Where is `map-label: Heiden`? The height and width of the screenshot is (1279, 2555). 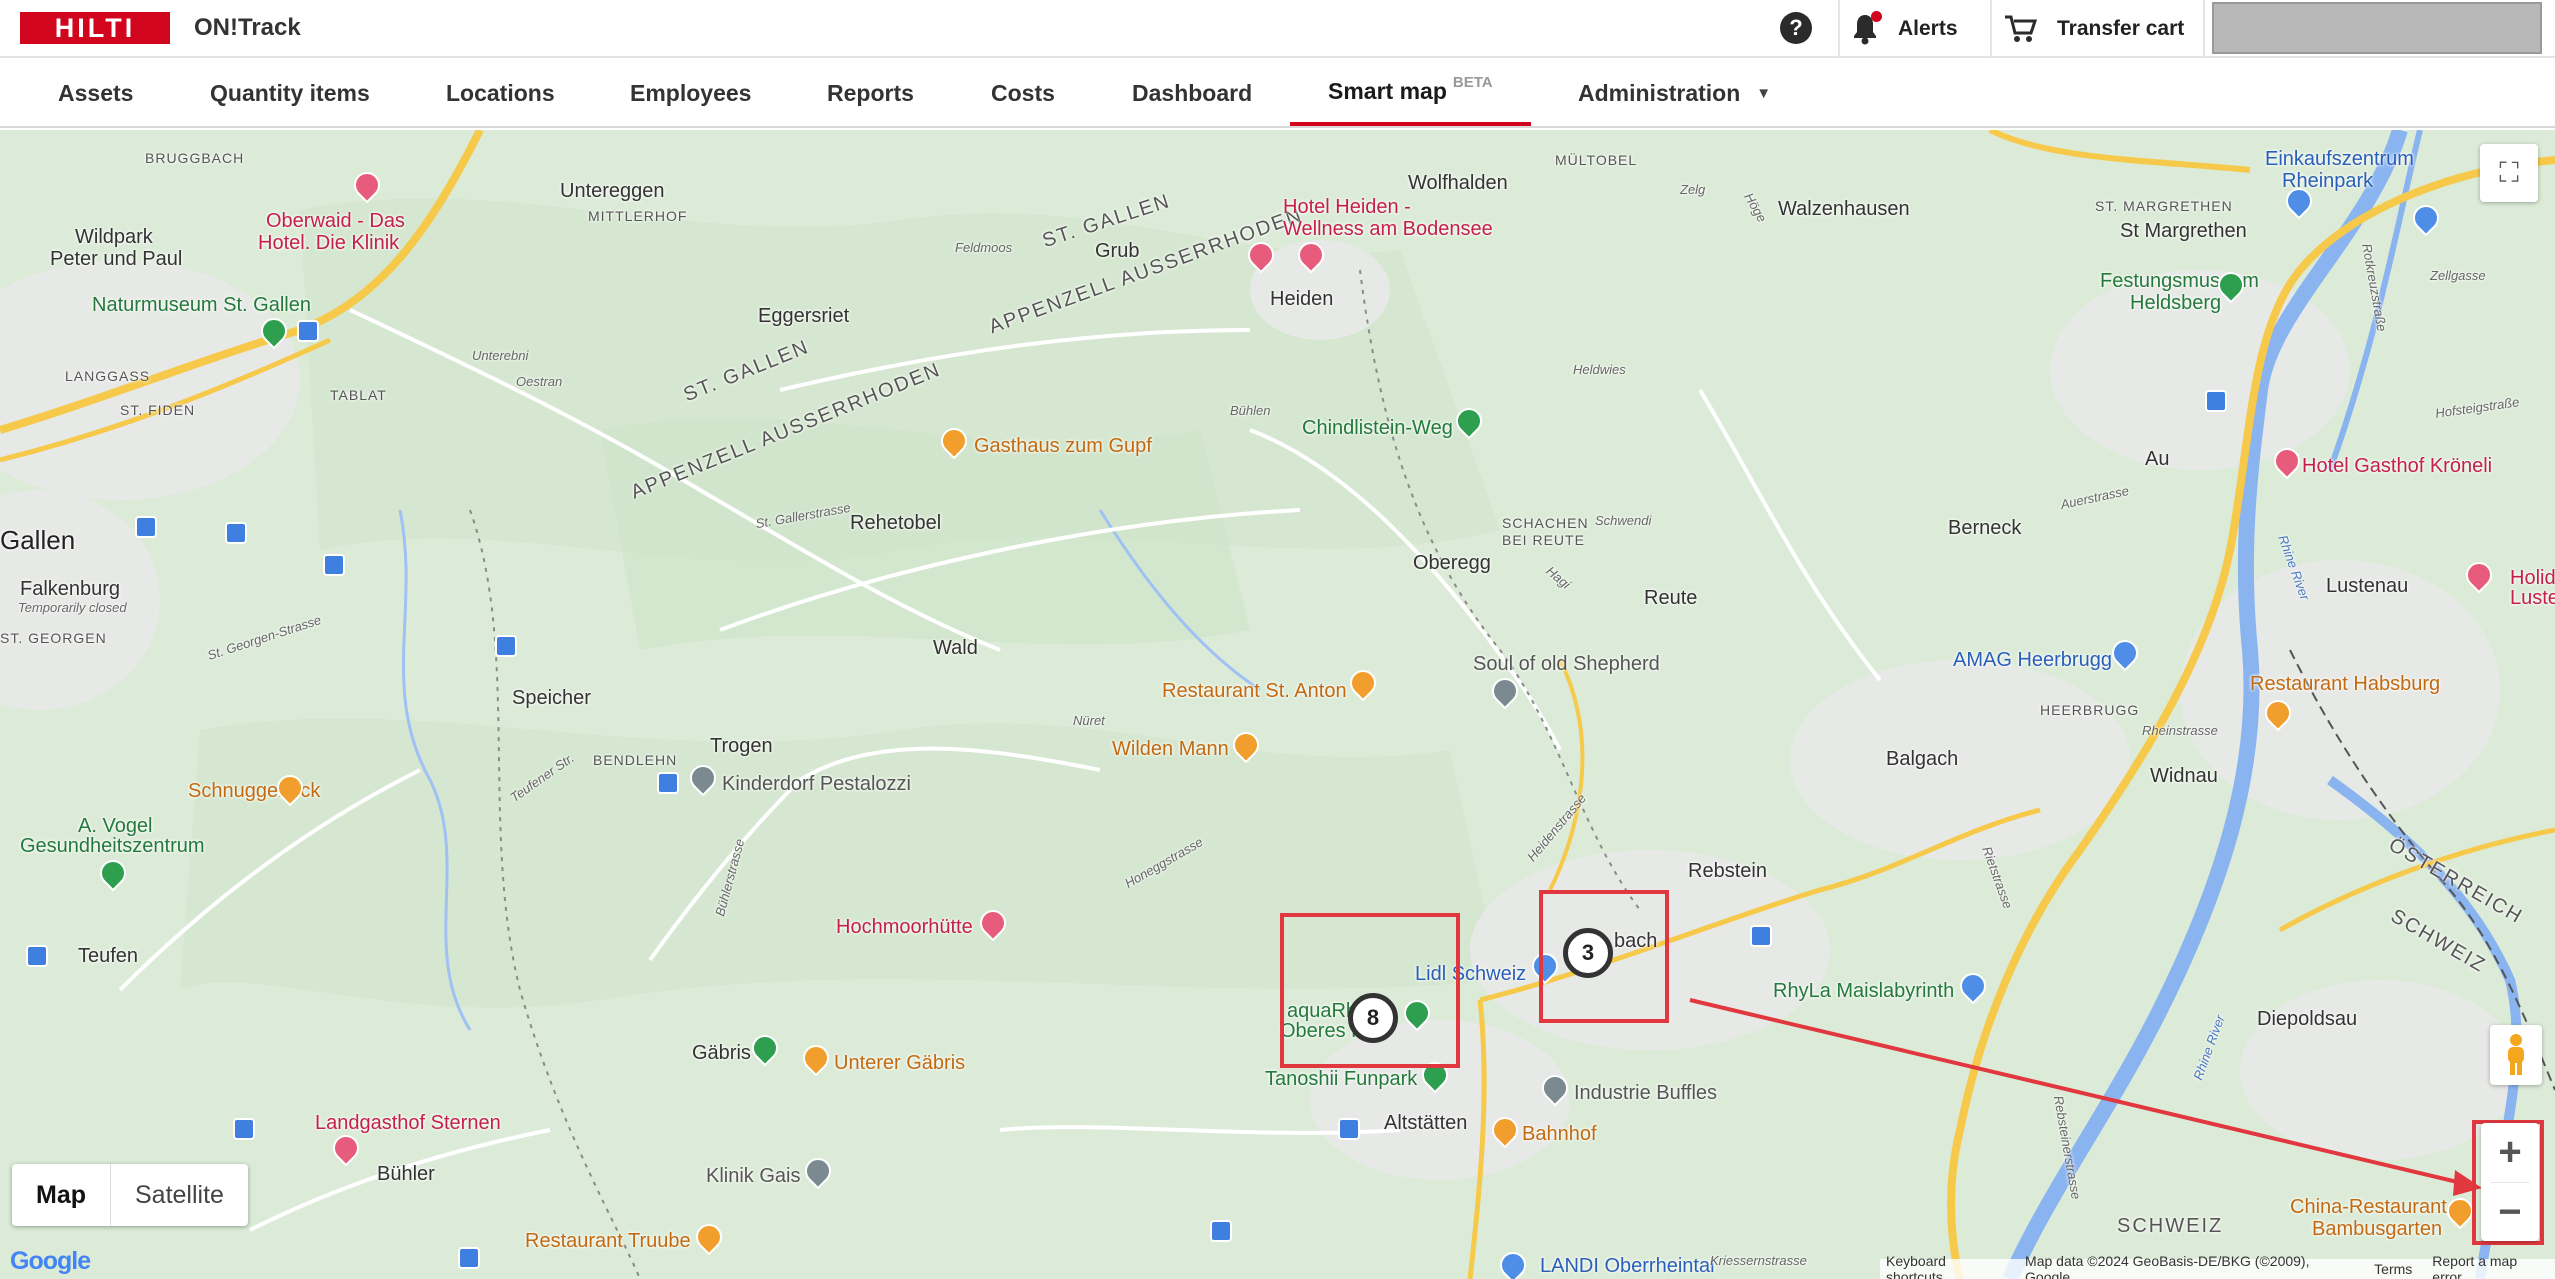 map-label: Heiden is located at coordinates (1302, 299).